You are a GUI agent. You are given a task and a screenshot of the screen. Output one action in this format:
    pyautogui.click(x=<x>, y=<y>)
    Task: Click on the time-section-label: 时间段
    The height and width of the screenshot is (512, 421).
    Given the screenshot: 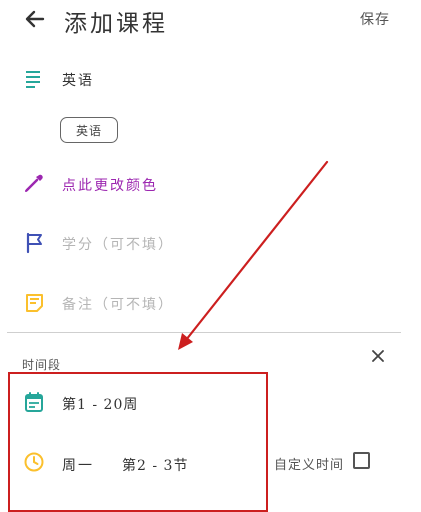 What is the action you would take?
    pyautogui.click(x=42, y=365)
    